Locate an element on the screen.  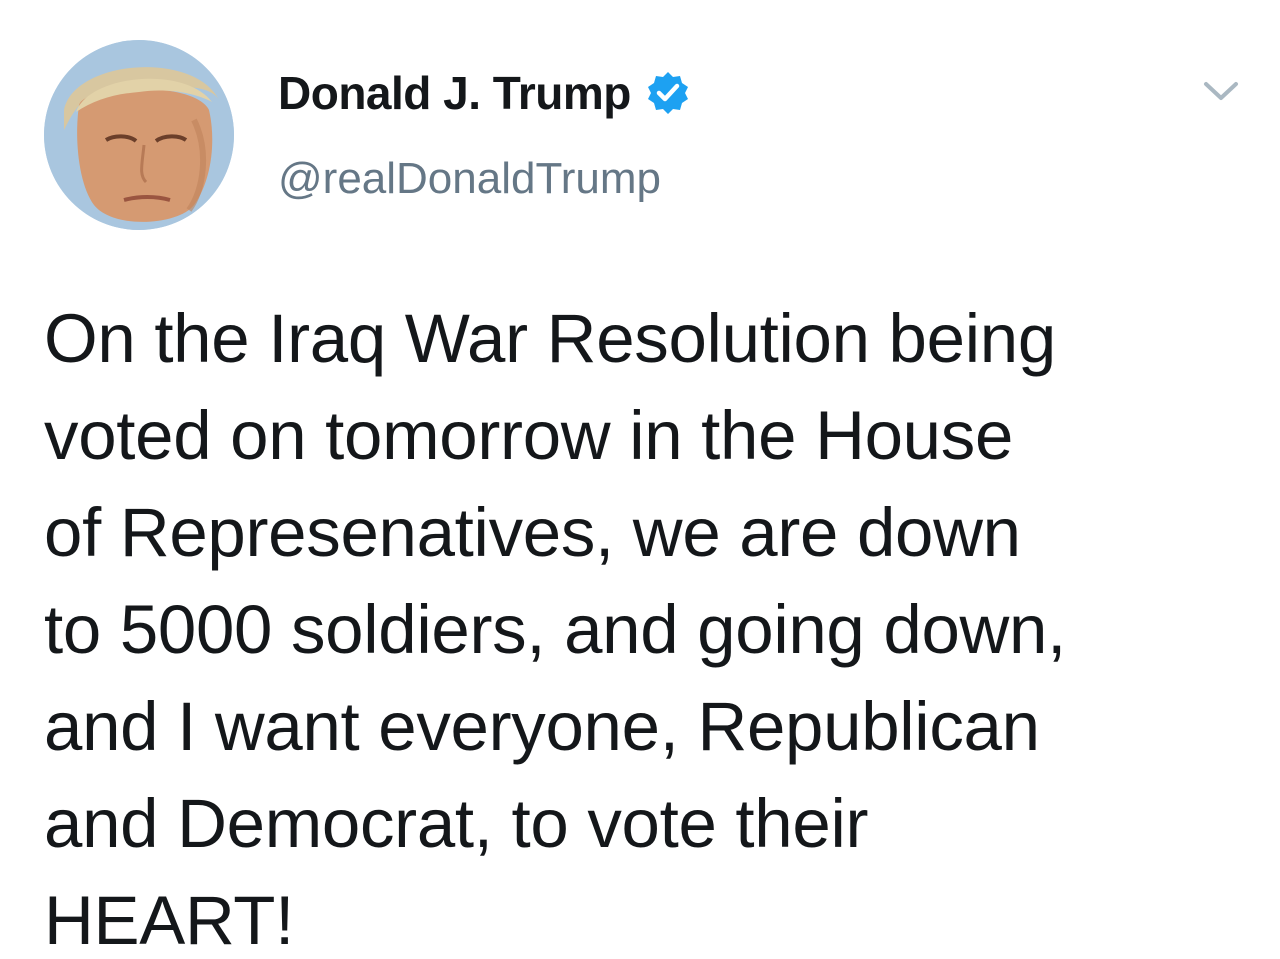
avatar-image is located at coordinates (139, 135).